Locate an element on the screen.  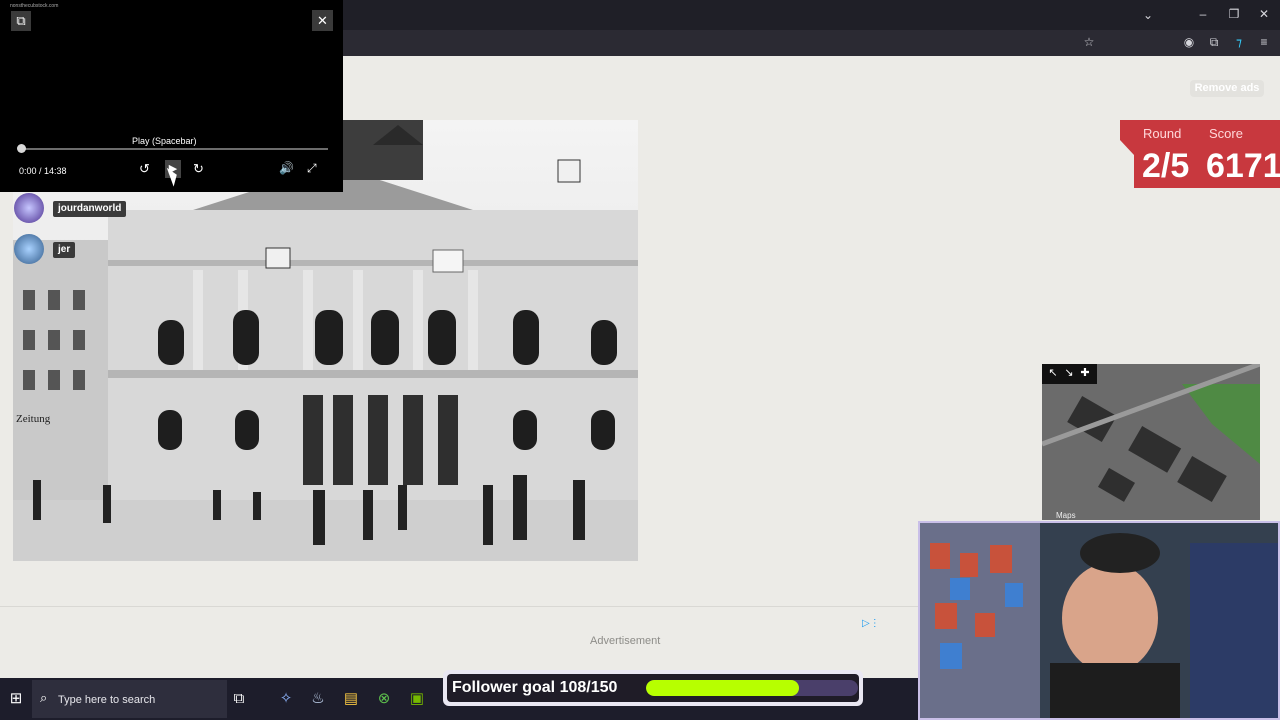
map-watermark: Maps is located at coordinates (1066, 515).